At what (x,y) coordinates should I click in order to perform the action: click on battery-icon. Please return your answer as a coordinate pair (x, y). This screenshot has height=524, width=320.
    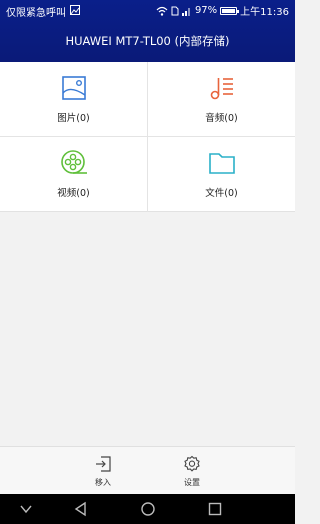
    Looking at the image, I should click on (230, 10).